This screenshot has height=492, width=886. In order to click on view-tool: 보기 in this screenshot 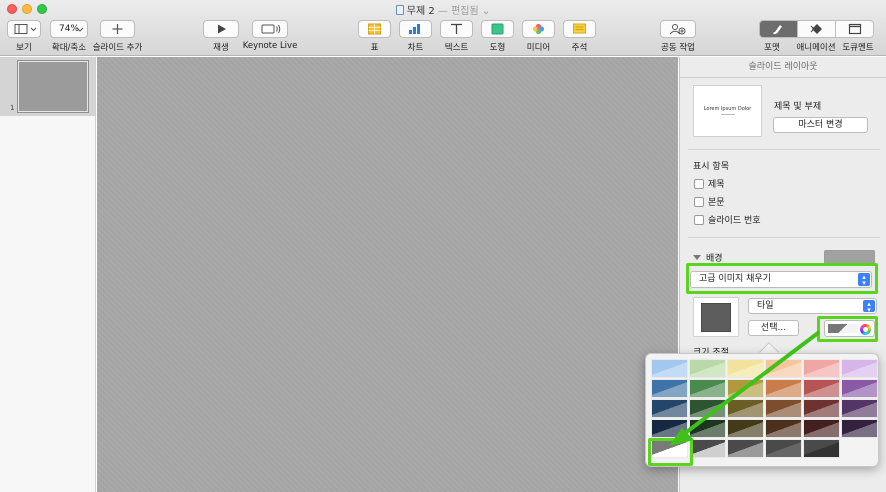, I will do `click(24, 36)`.